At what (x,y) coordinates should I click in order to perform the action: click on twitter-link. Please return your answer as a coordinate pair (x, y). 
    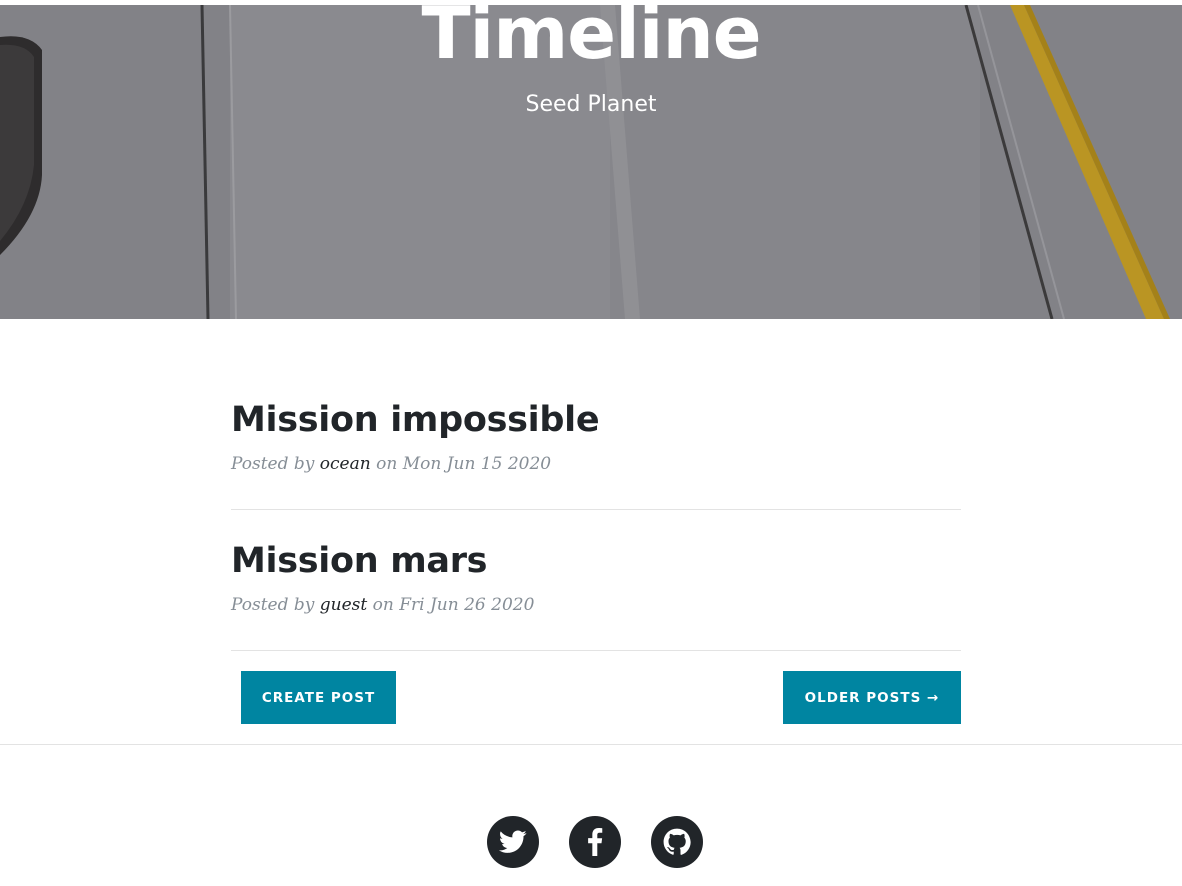
    Looking at the image, I should click on (513, 842).